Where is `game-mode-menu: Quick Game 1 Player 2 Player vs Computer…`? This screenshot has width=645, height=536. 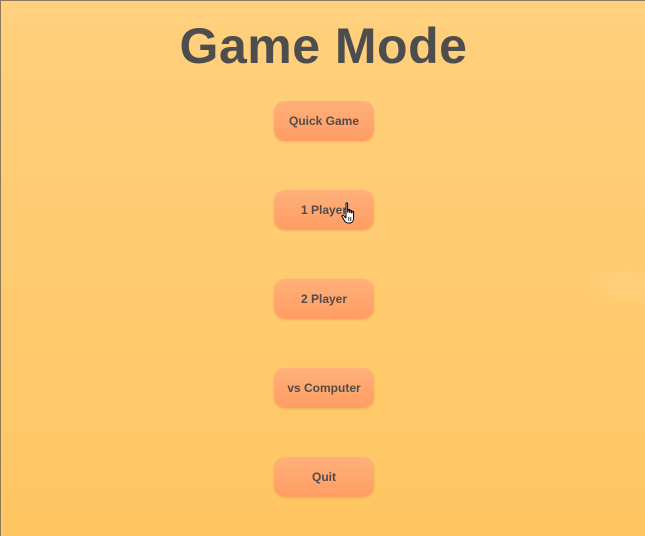
game-mode-menu: Quick Game 1 Player 2 Player vs Computer… is located at coordinates (324, 318).